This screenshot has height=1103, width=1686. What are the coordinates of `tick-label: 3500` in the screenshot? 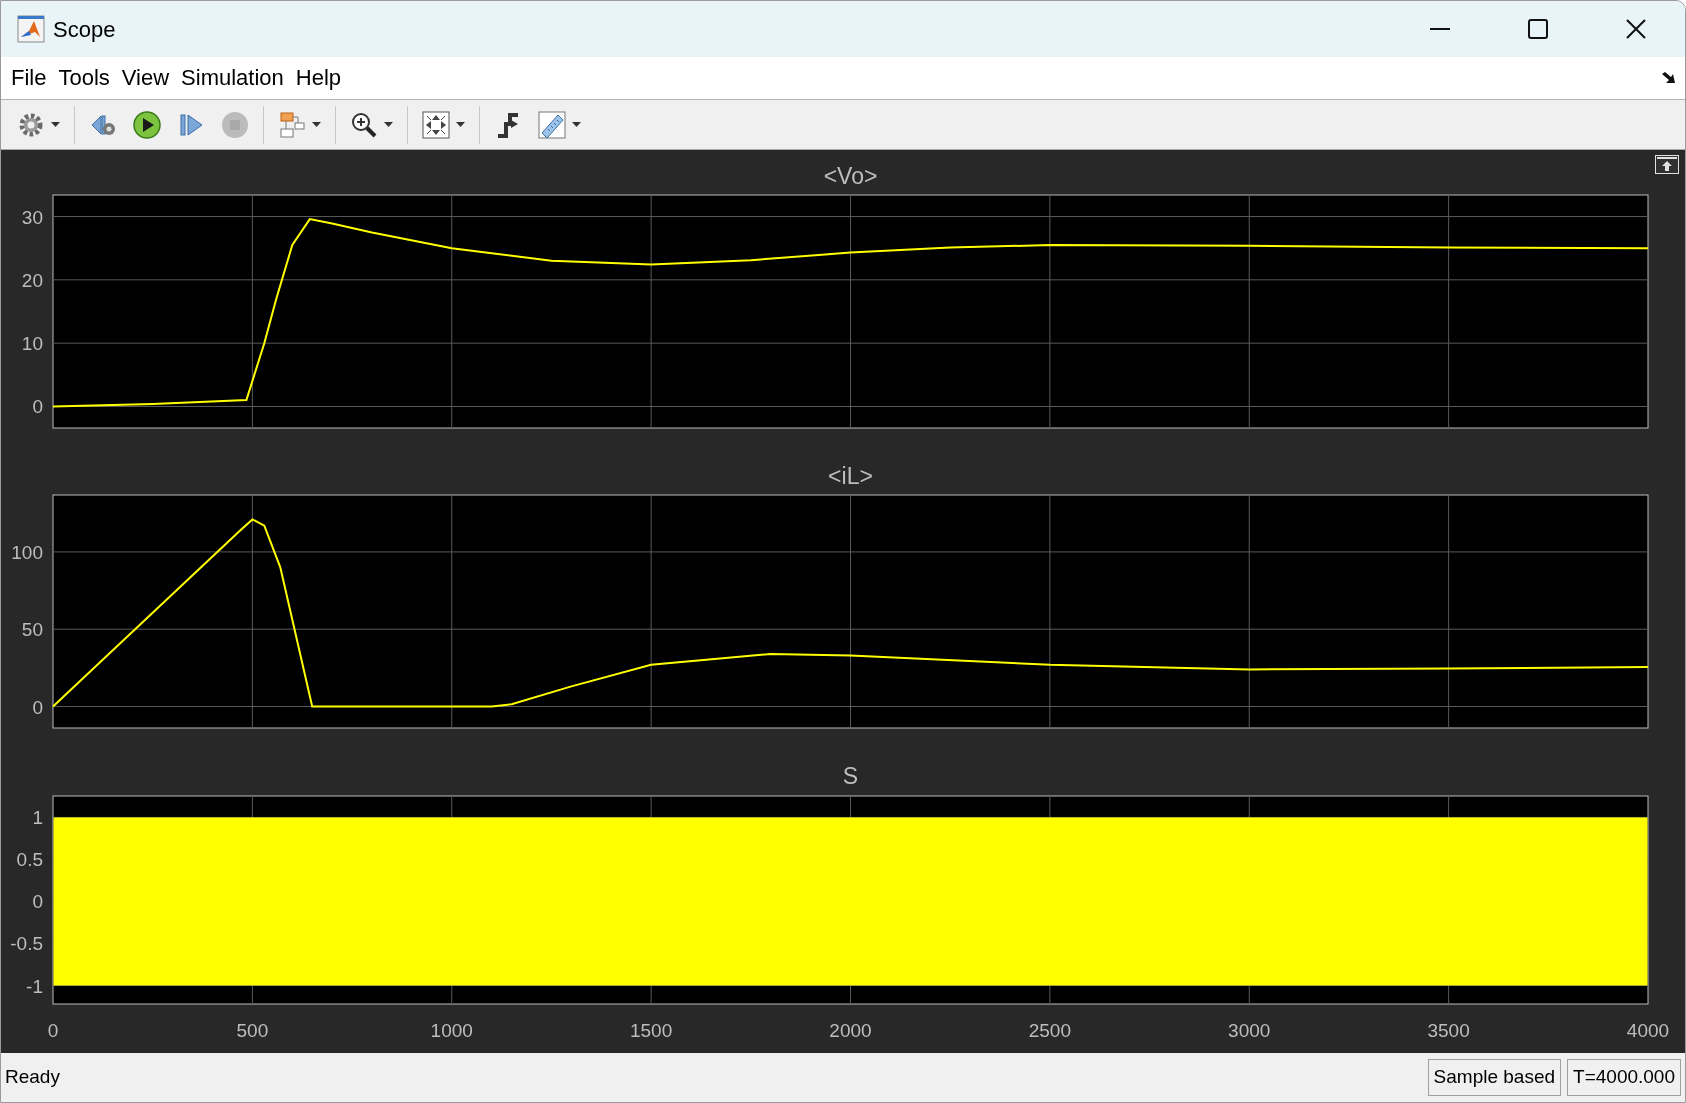 It's located at (1448, 1030).